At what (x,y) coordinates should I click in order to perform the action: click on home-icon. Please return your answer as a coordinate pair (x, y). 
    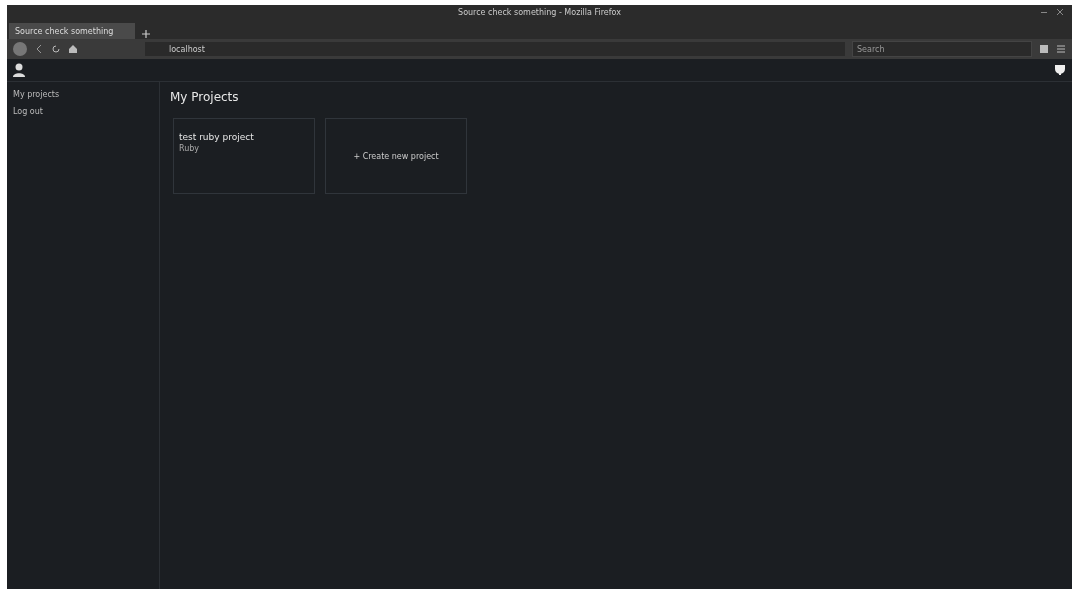
    Looking at the image, I should click on (73, 49).